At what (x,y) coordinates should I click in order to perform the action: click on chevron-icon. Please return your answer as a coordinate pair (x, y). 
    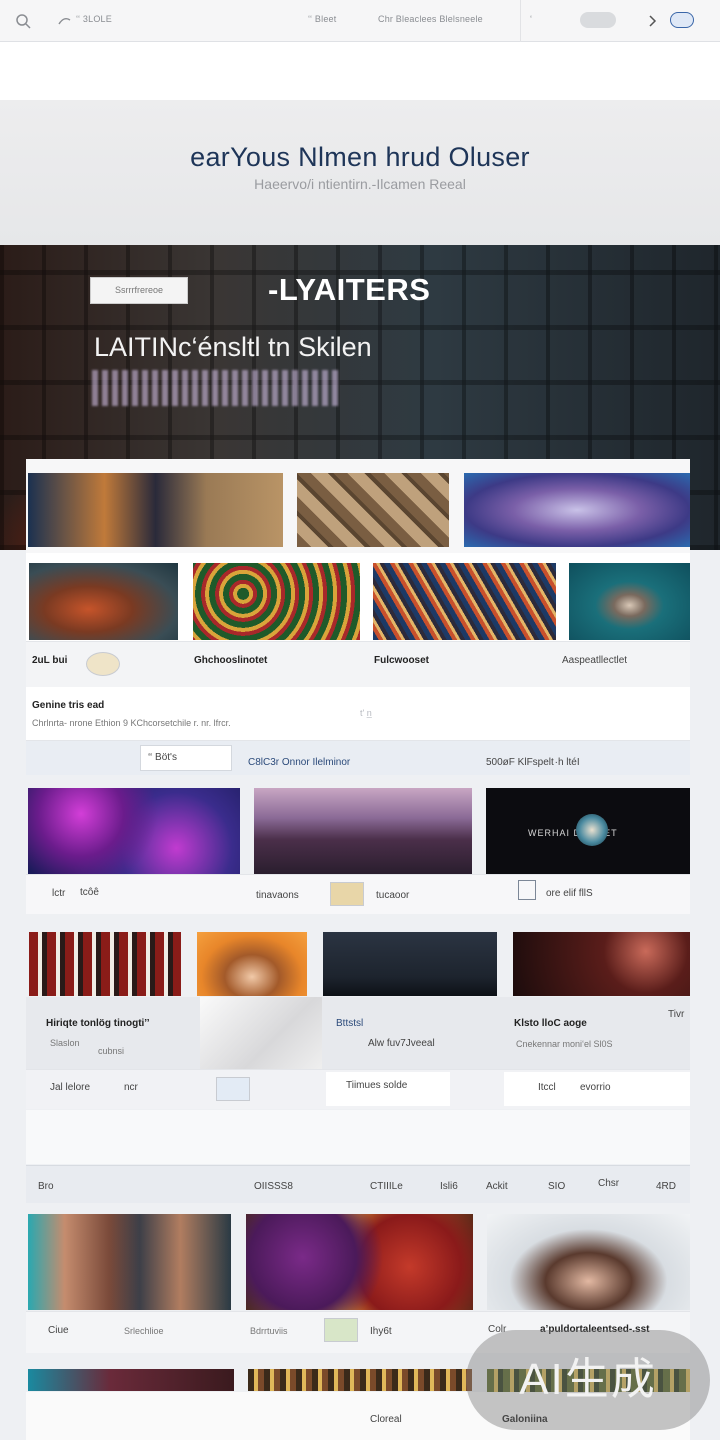
    Looking at the image, I should click on (653, 21).